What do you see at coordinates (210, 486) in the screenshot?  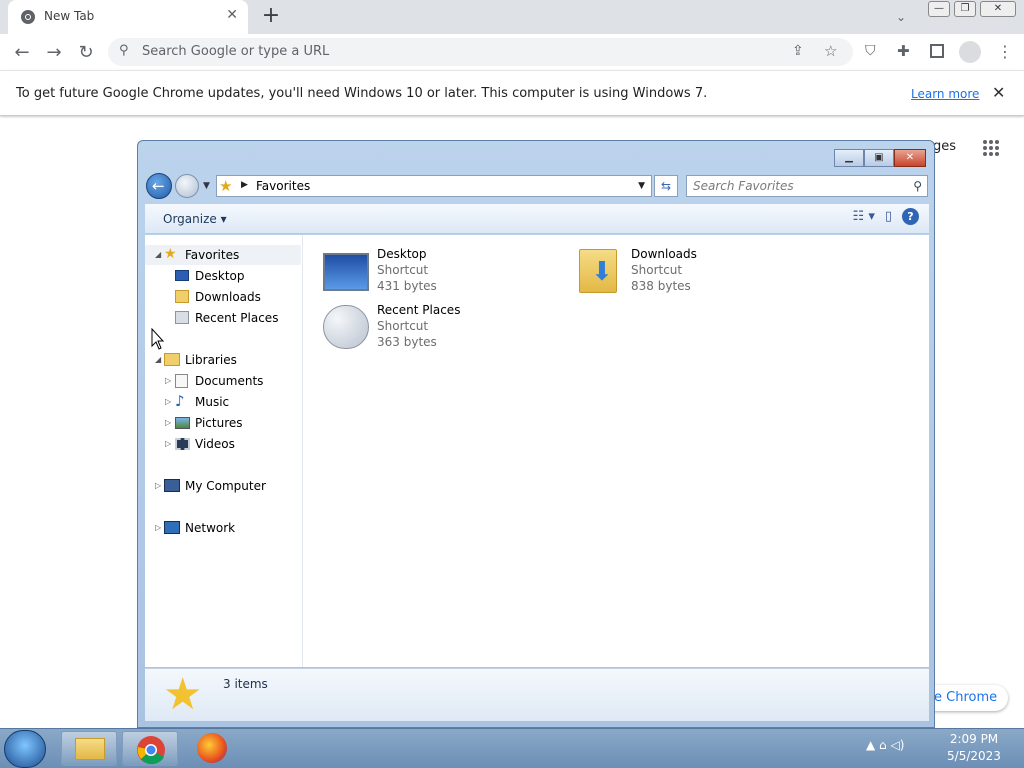 I see `nav-item-my-computer: ▷ My Computer` at bounding box center [210, 486].